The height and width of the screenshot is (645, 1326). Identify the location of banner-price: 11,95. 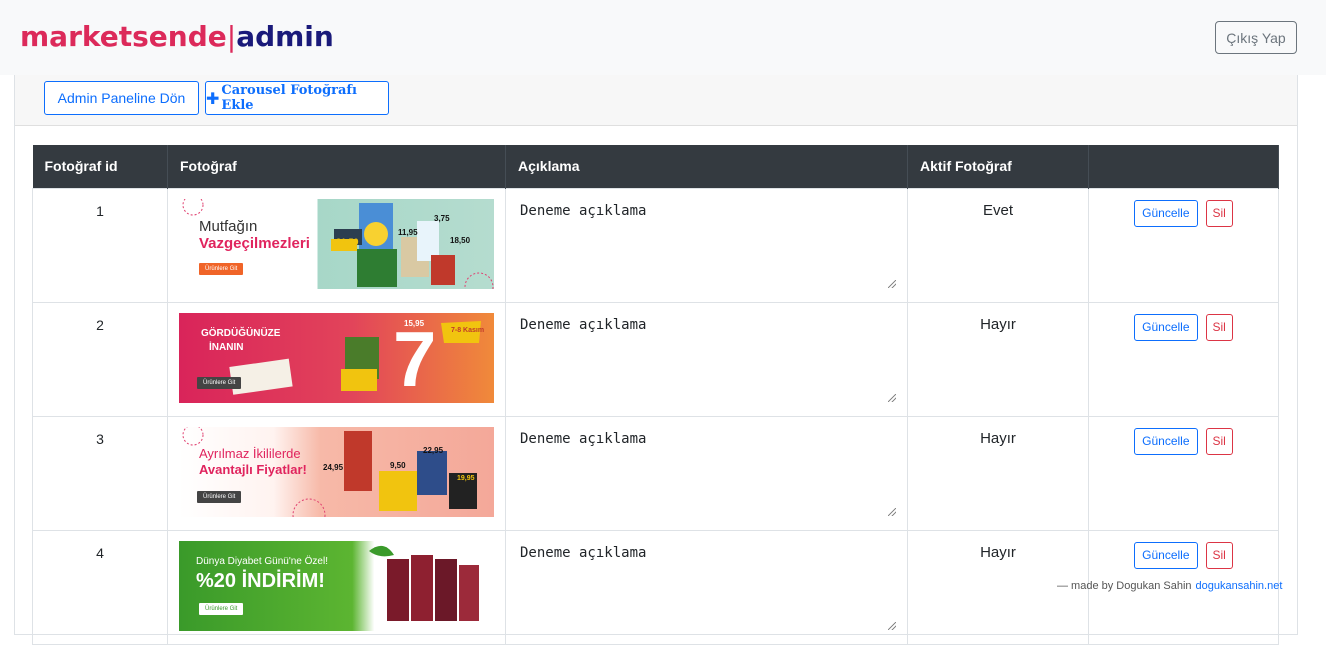
(408, 232).